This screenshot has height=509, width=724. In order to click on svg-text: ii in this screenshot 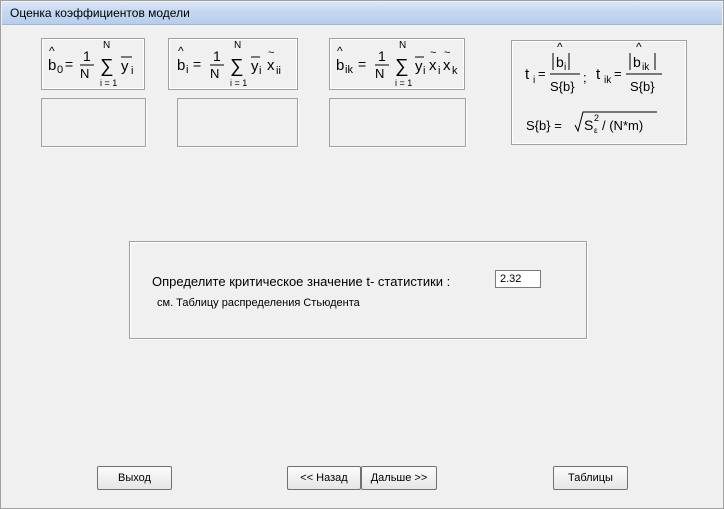, I will do `click(278, 71)`.